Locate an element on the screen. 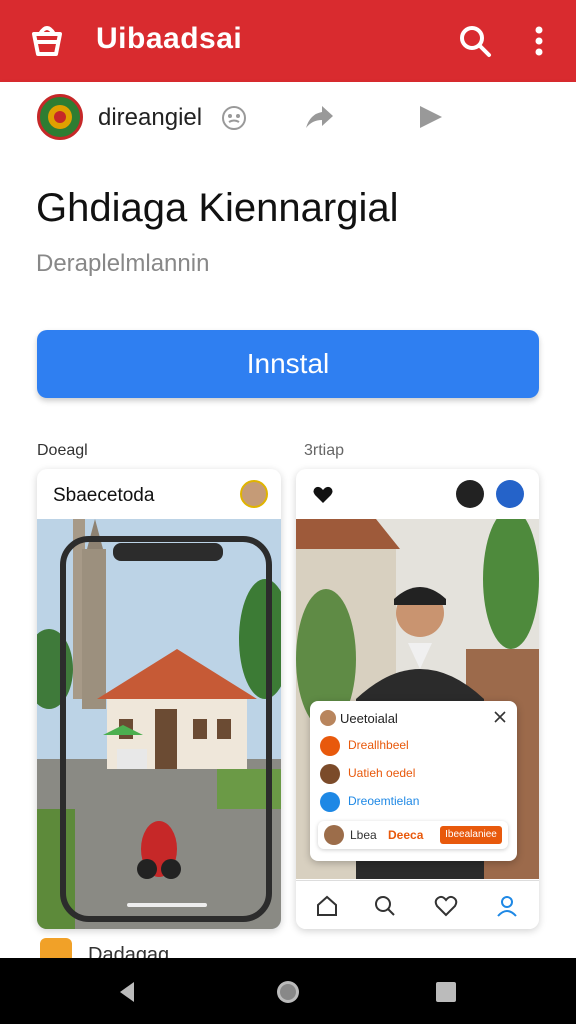  system-nav-bar is located at coordinates (288, 991).